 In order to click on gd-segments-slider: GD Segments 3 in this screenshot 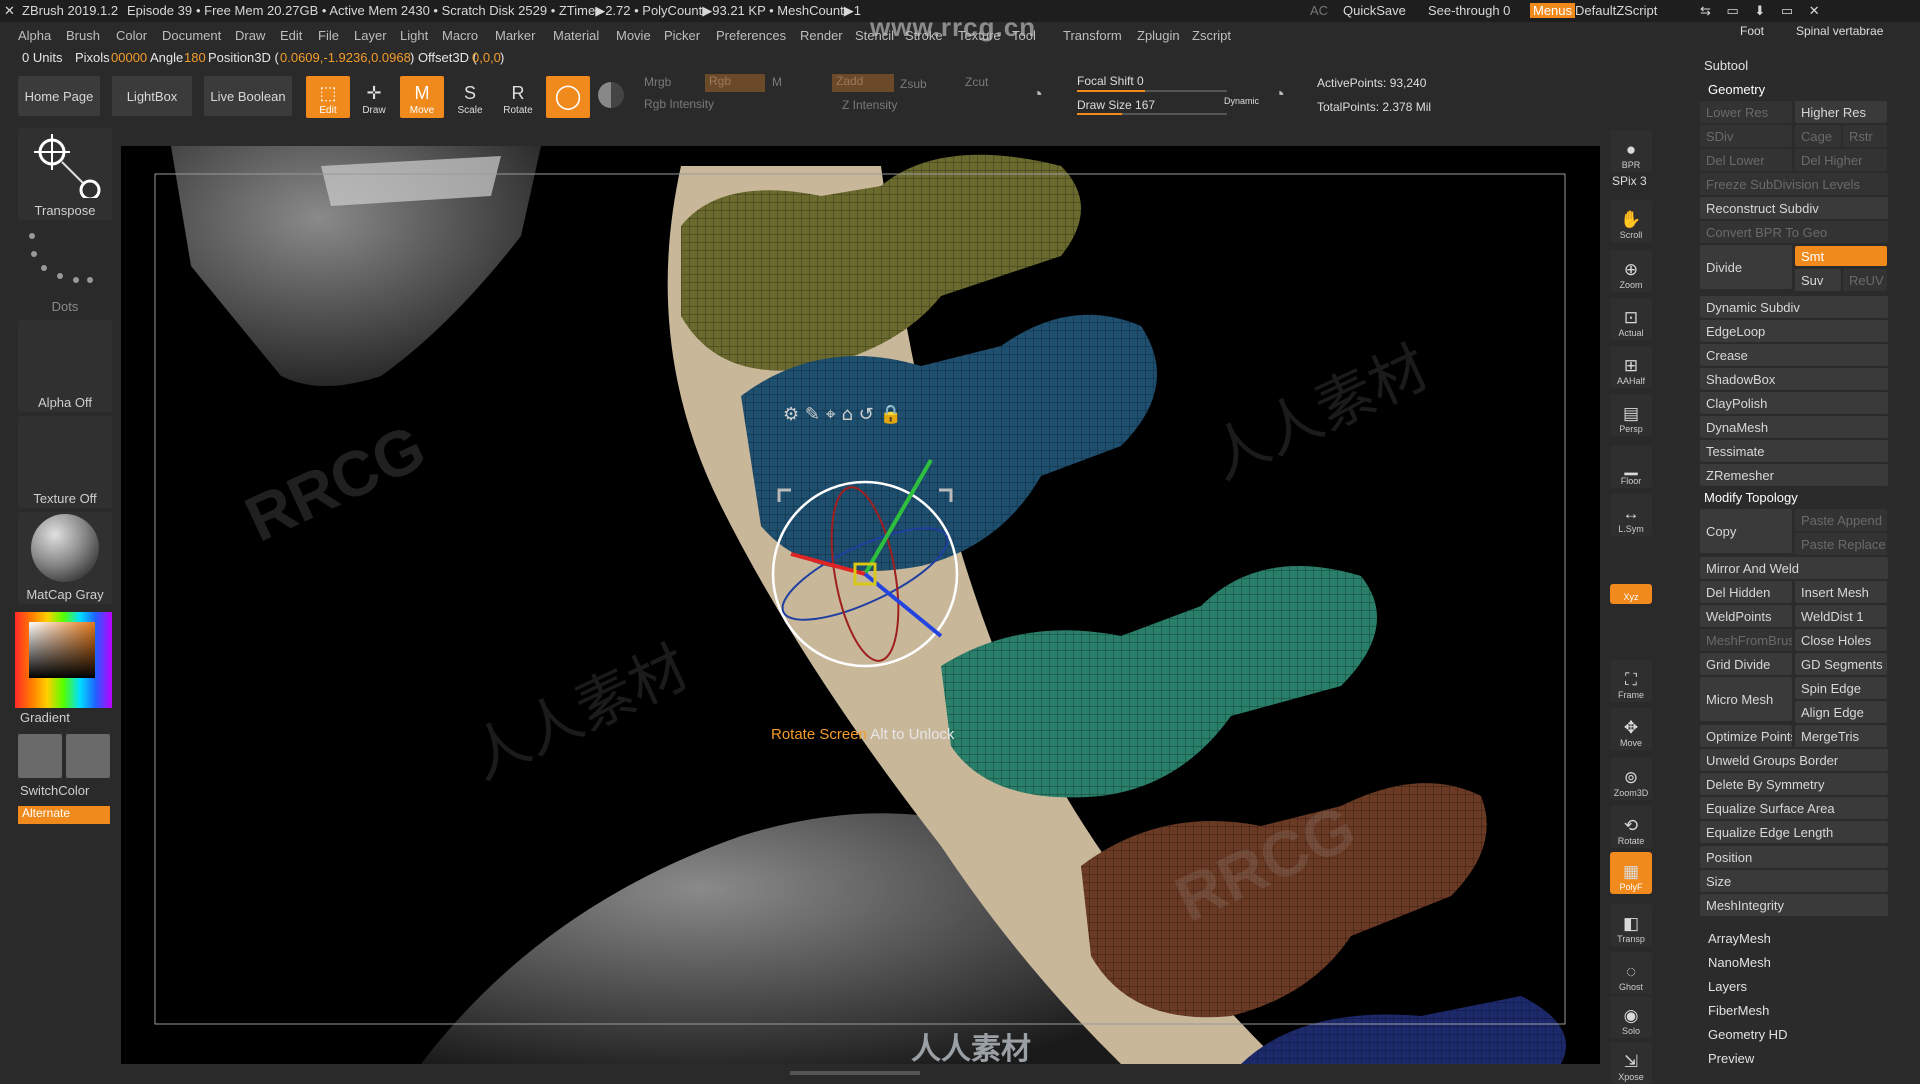, I will do `click(1841, 664)`.